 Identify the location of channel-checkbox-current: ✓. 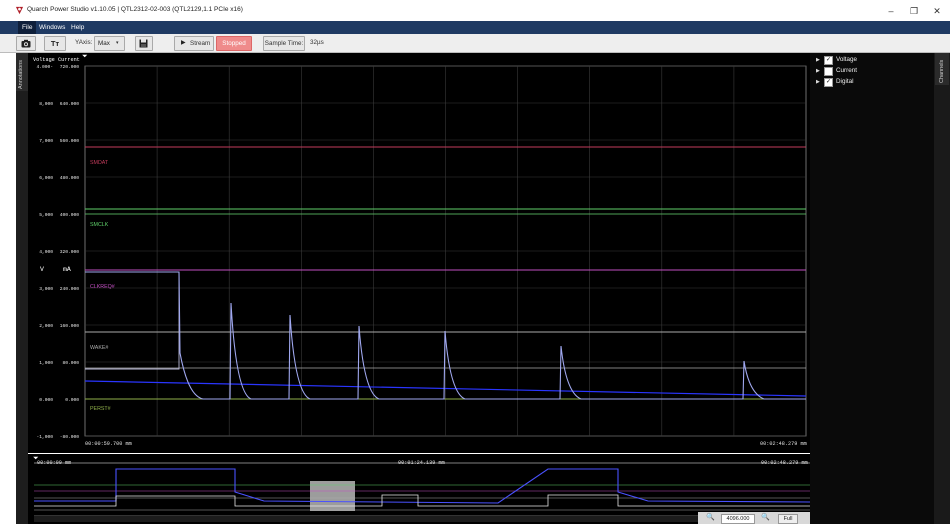
(828, 71).